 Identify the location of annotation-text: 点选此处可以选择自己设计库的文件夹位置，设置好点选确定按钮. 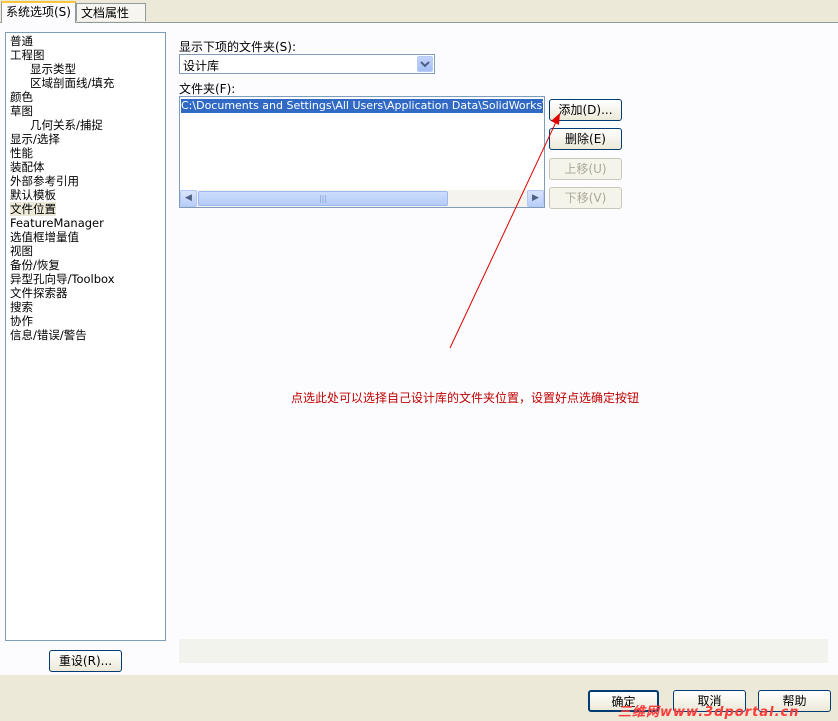
(465, 398).